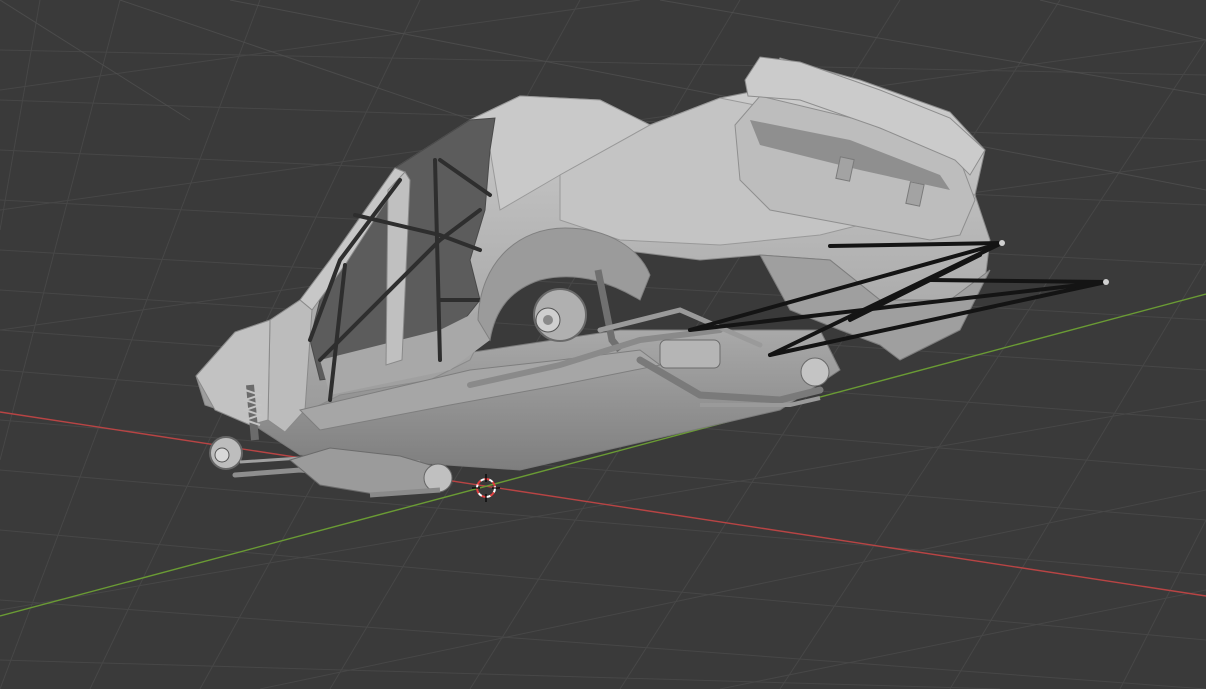  What do you see at coordinates (815, 372) in the screenshot?
I see `rear-right-hub` at bounding box center [815, 372].